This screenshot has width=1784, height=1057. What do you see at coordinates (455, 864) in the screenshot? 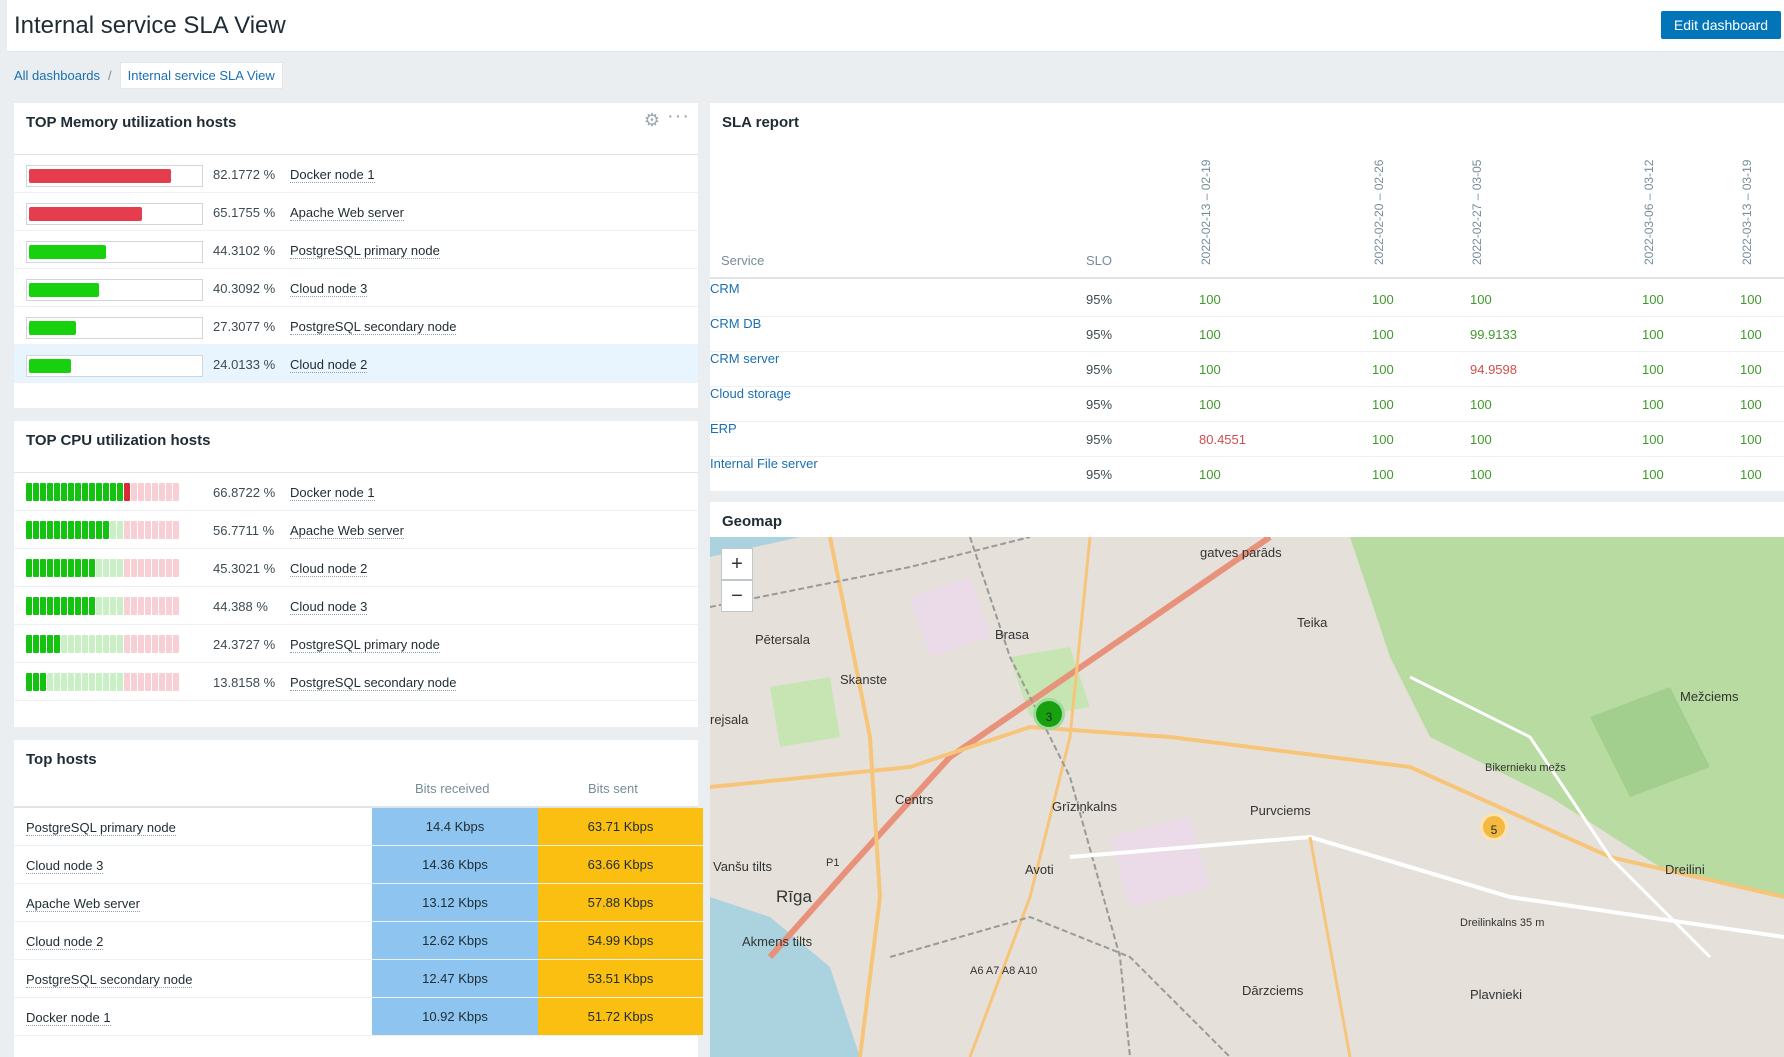
I see `bits-received-cell: 14.36 Kbps` at bounding box center [455, 864].